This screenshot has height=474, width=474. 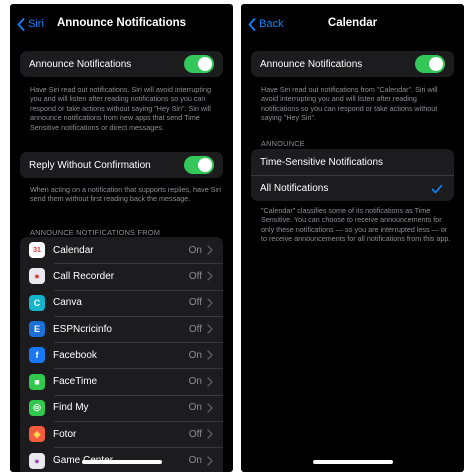 I want to click on app-name: Facebook, so click(x=75, y=355).